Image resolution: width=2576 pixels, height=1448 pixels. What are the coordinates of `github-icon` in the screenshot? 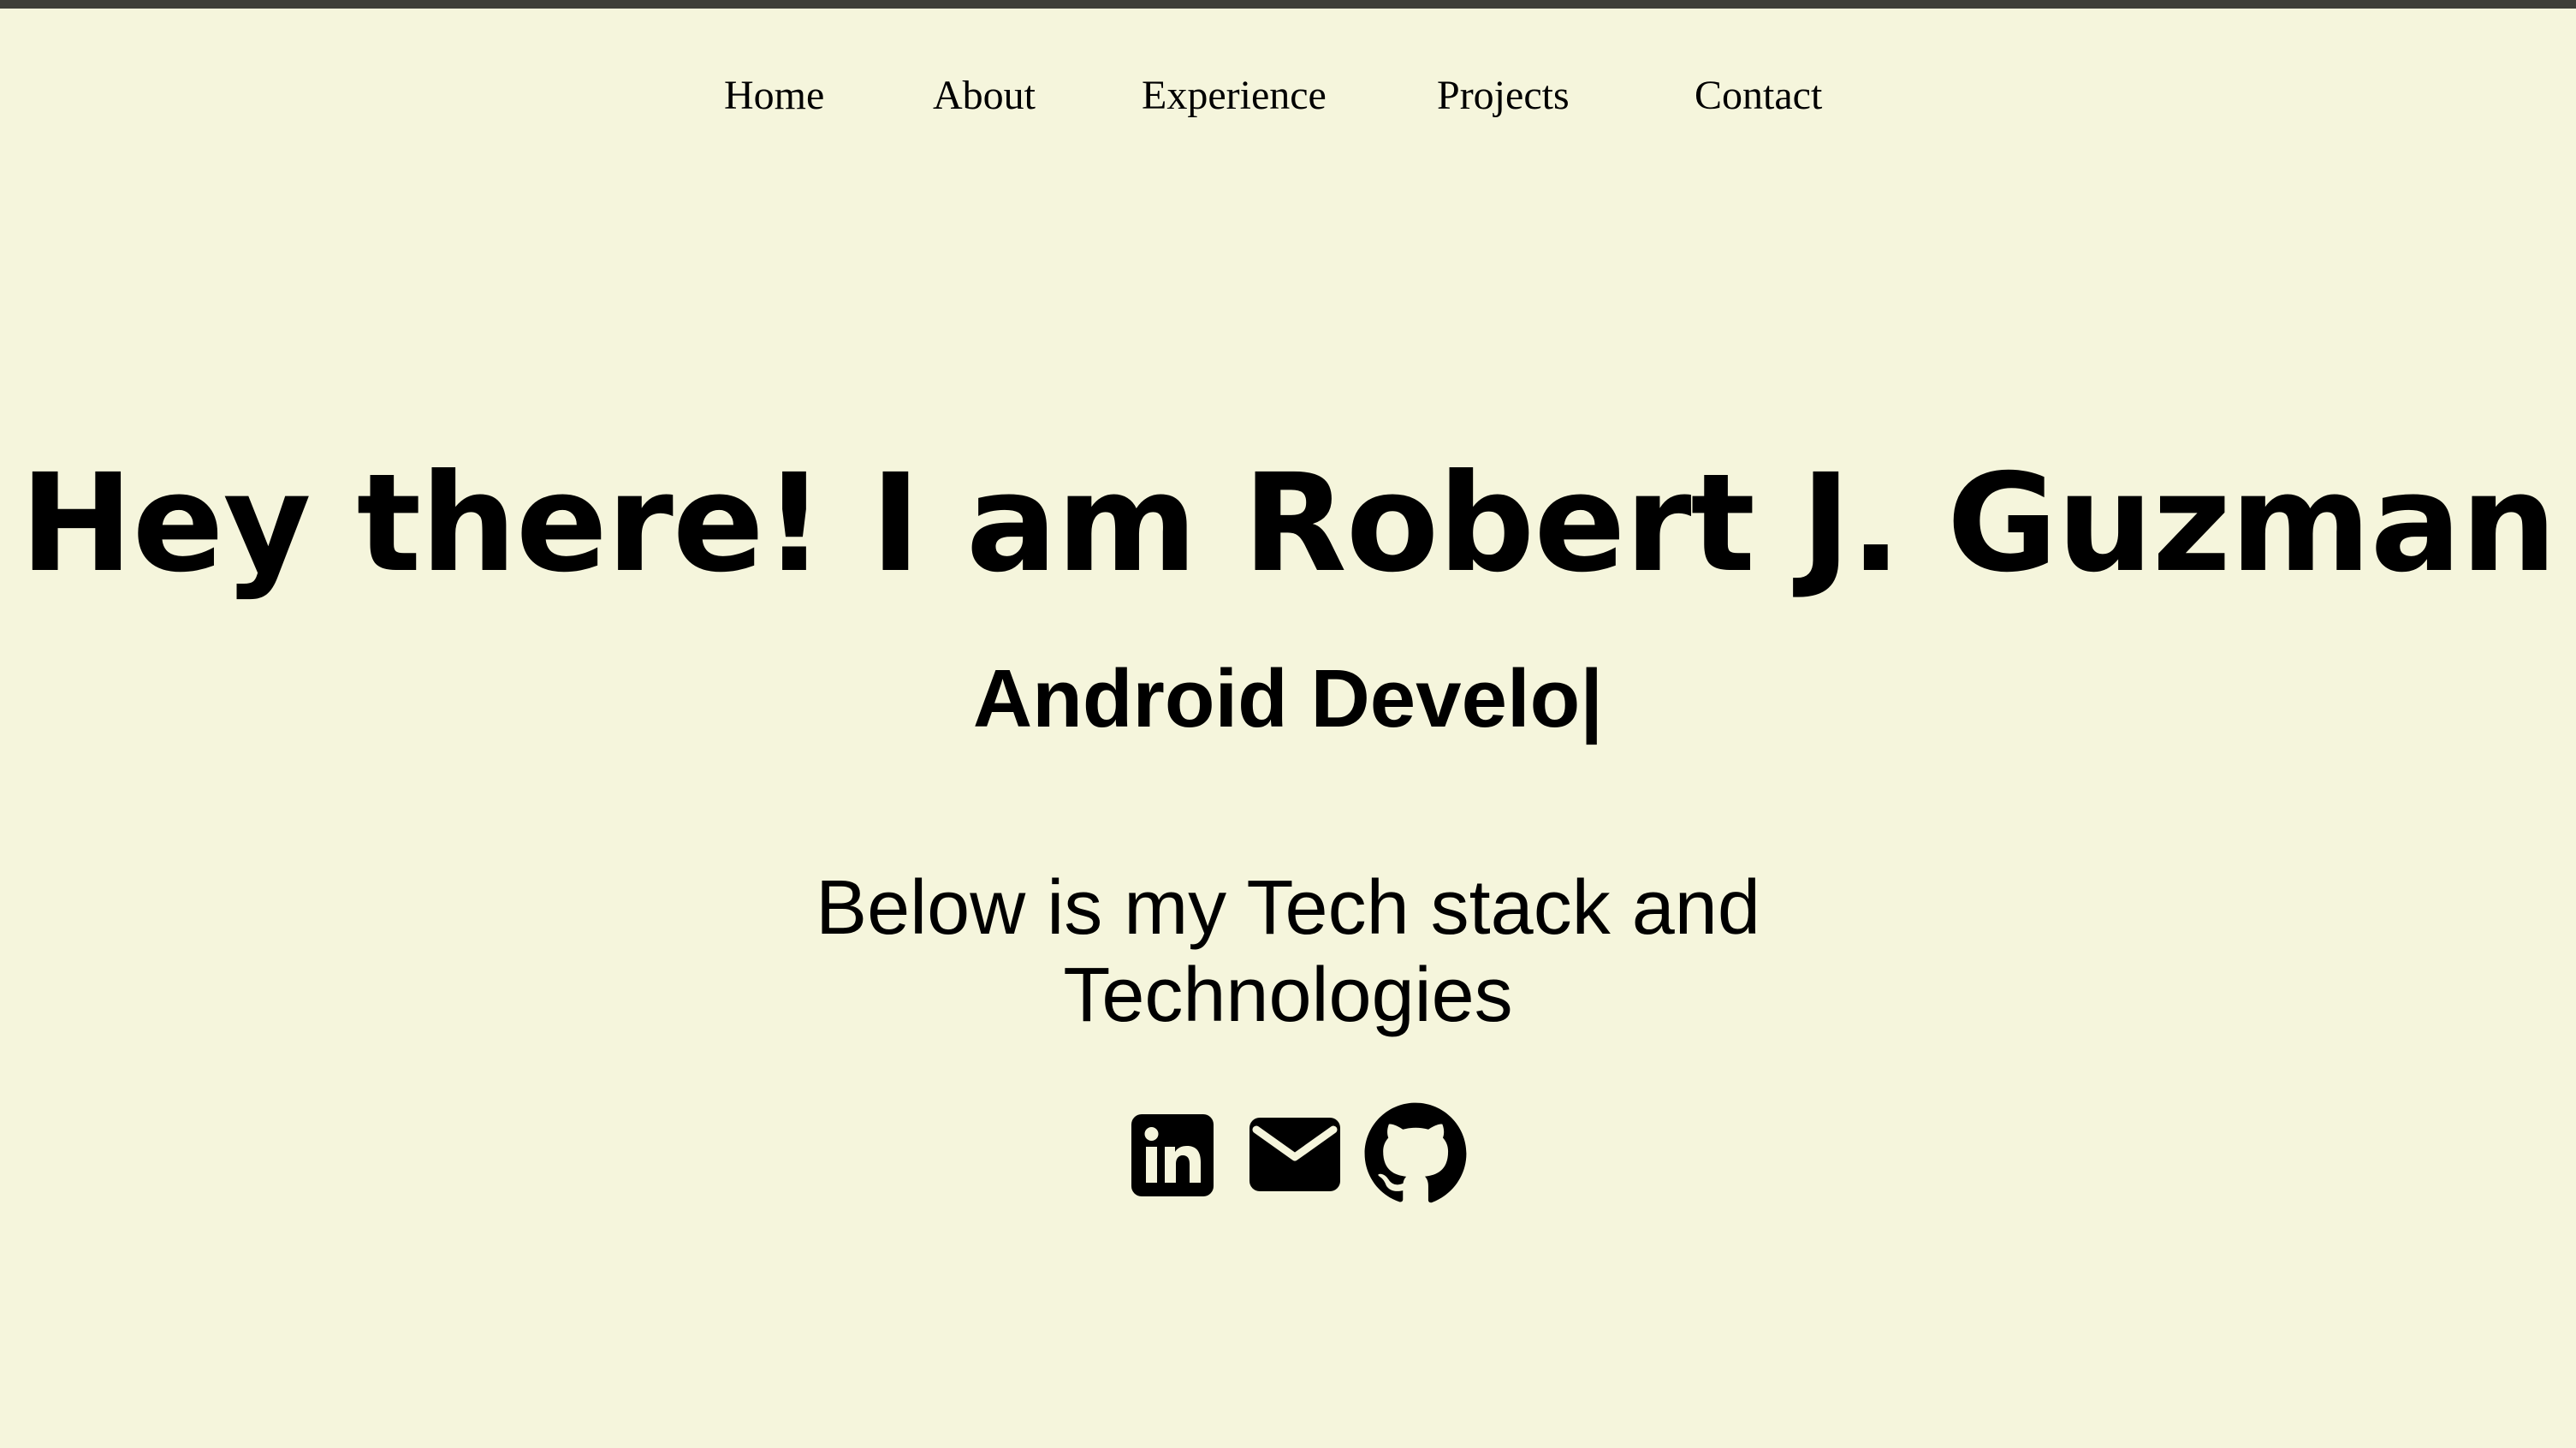 It's located at (1415, 1152).